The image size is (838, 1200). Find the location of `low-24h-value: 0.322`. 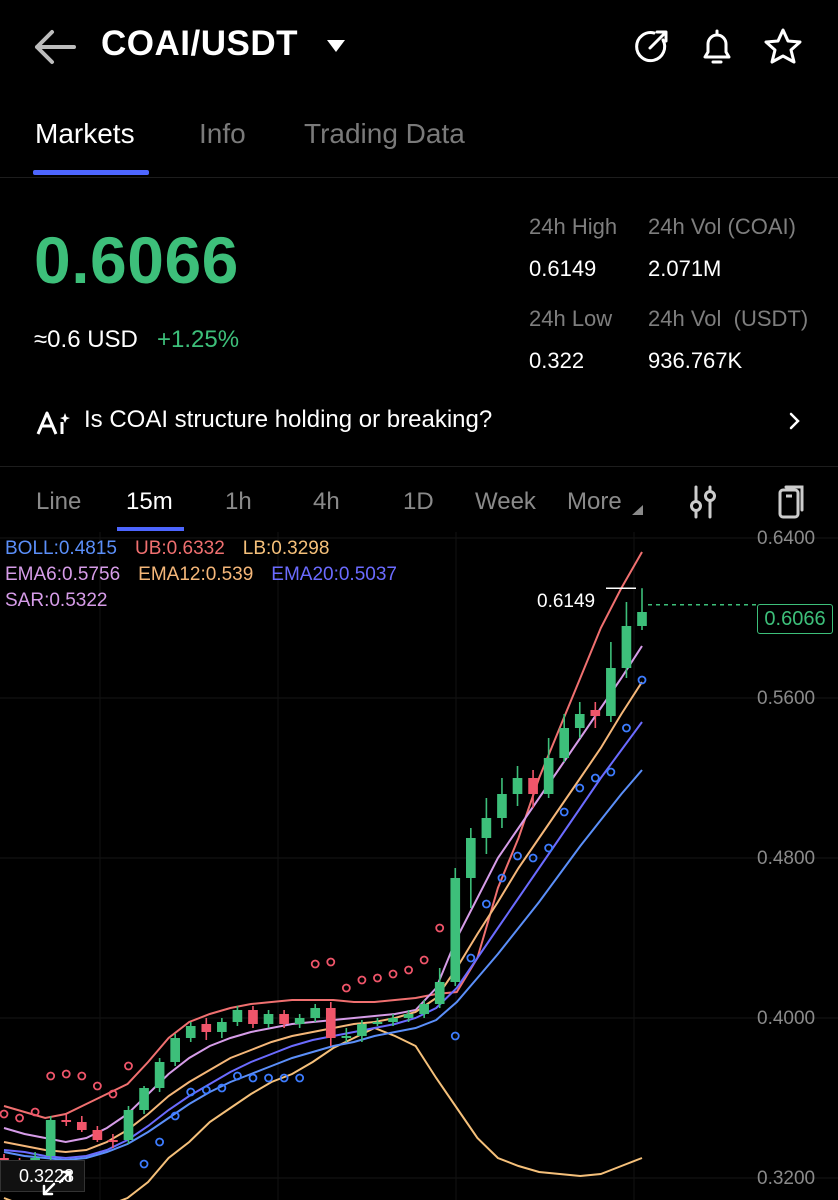

low-24h-value: 0.322 is located at coordinates (557, 360).